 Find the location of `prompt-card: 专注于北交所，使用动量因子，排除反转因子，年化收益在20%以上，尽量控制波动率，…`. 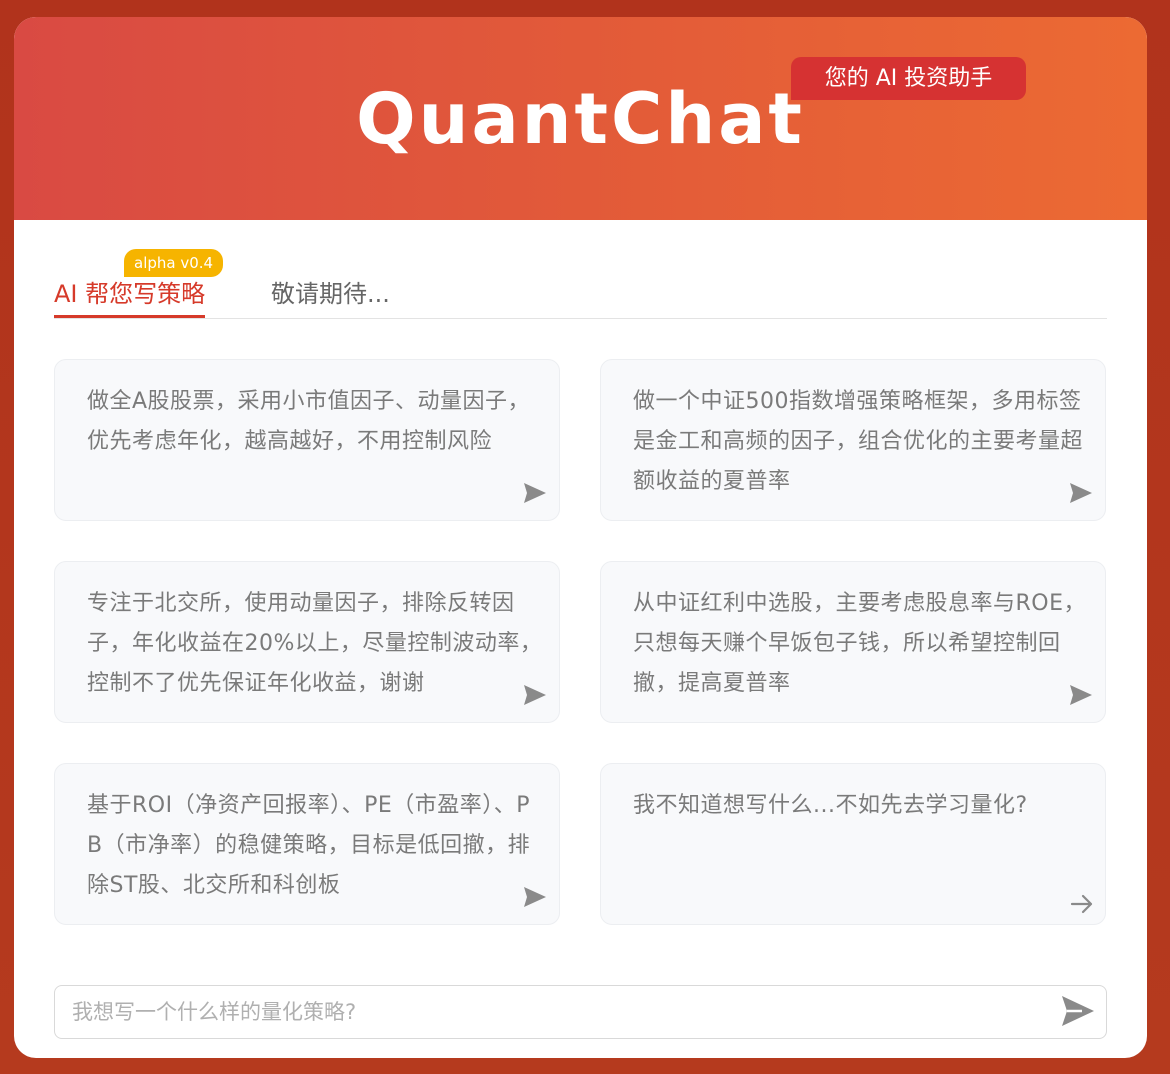

prompt-card: 专注于北交所，使用动量因子，排除反转因子，年化收益在20%以上，尽量控制波动率，… is located at coordinates (307, 642).